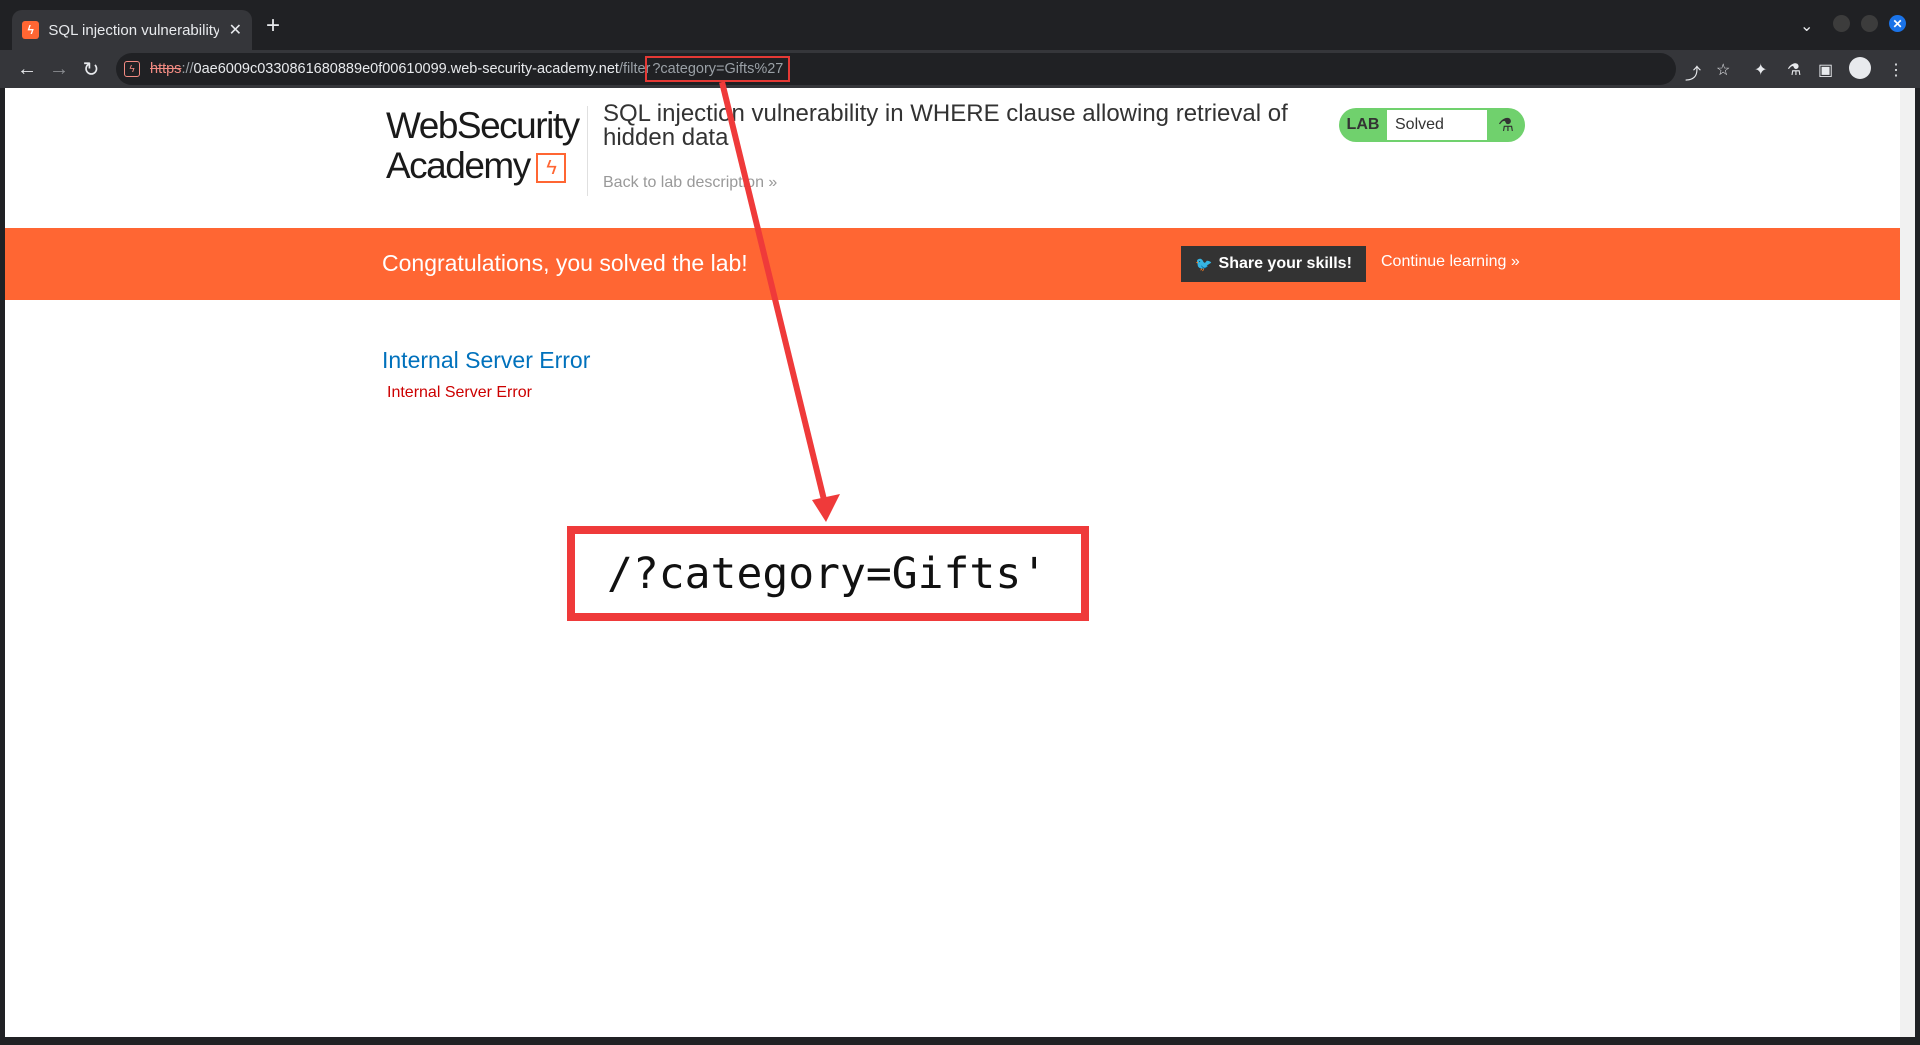 This screenshot has width=1920, height=1045. I want to click on menu-icon: ⋮, so click(1896, 70).